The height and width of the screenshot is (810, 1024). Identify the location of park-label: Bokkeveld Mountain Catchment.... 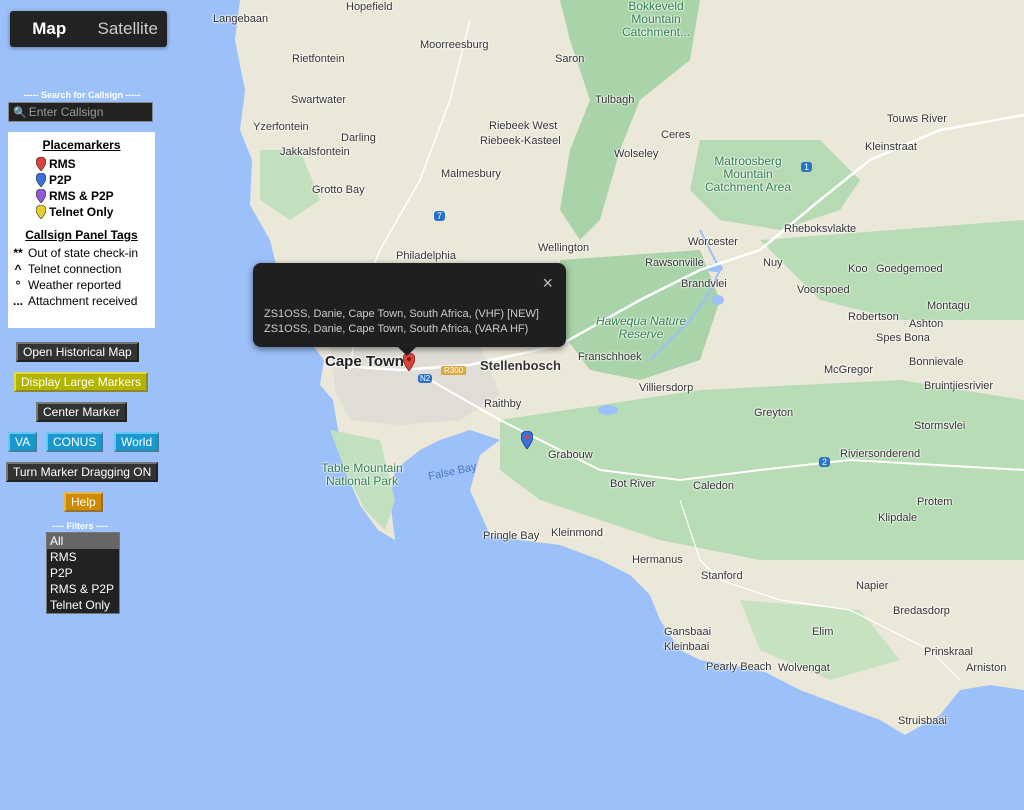
(656, 19).